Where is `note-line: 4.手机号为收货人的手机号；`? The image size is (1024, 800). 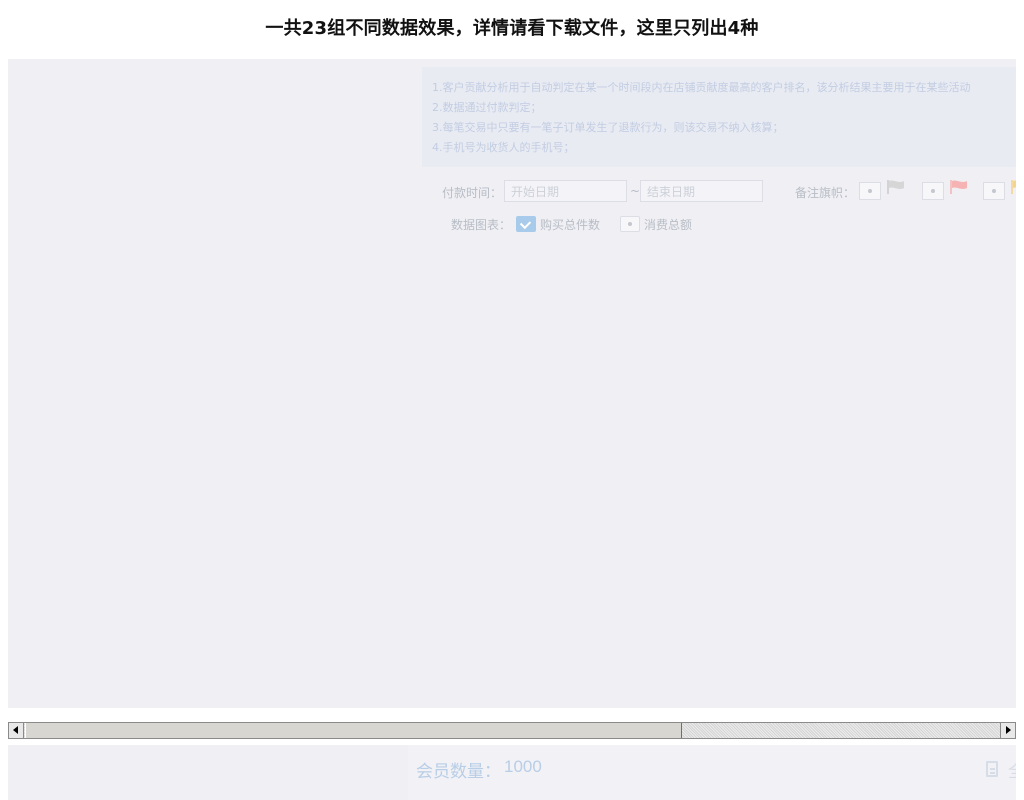 note-line: 4.手机号为收货人的手机号； is located at coordinates (503, 147).